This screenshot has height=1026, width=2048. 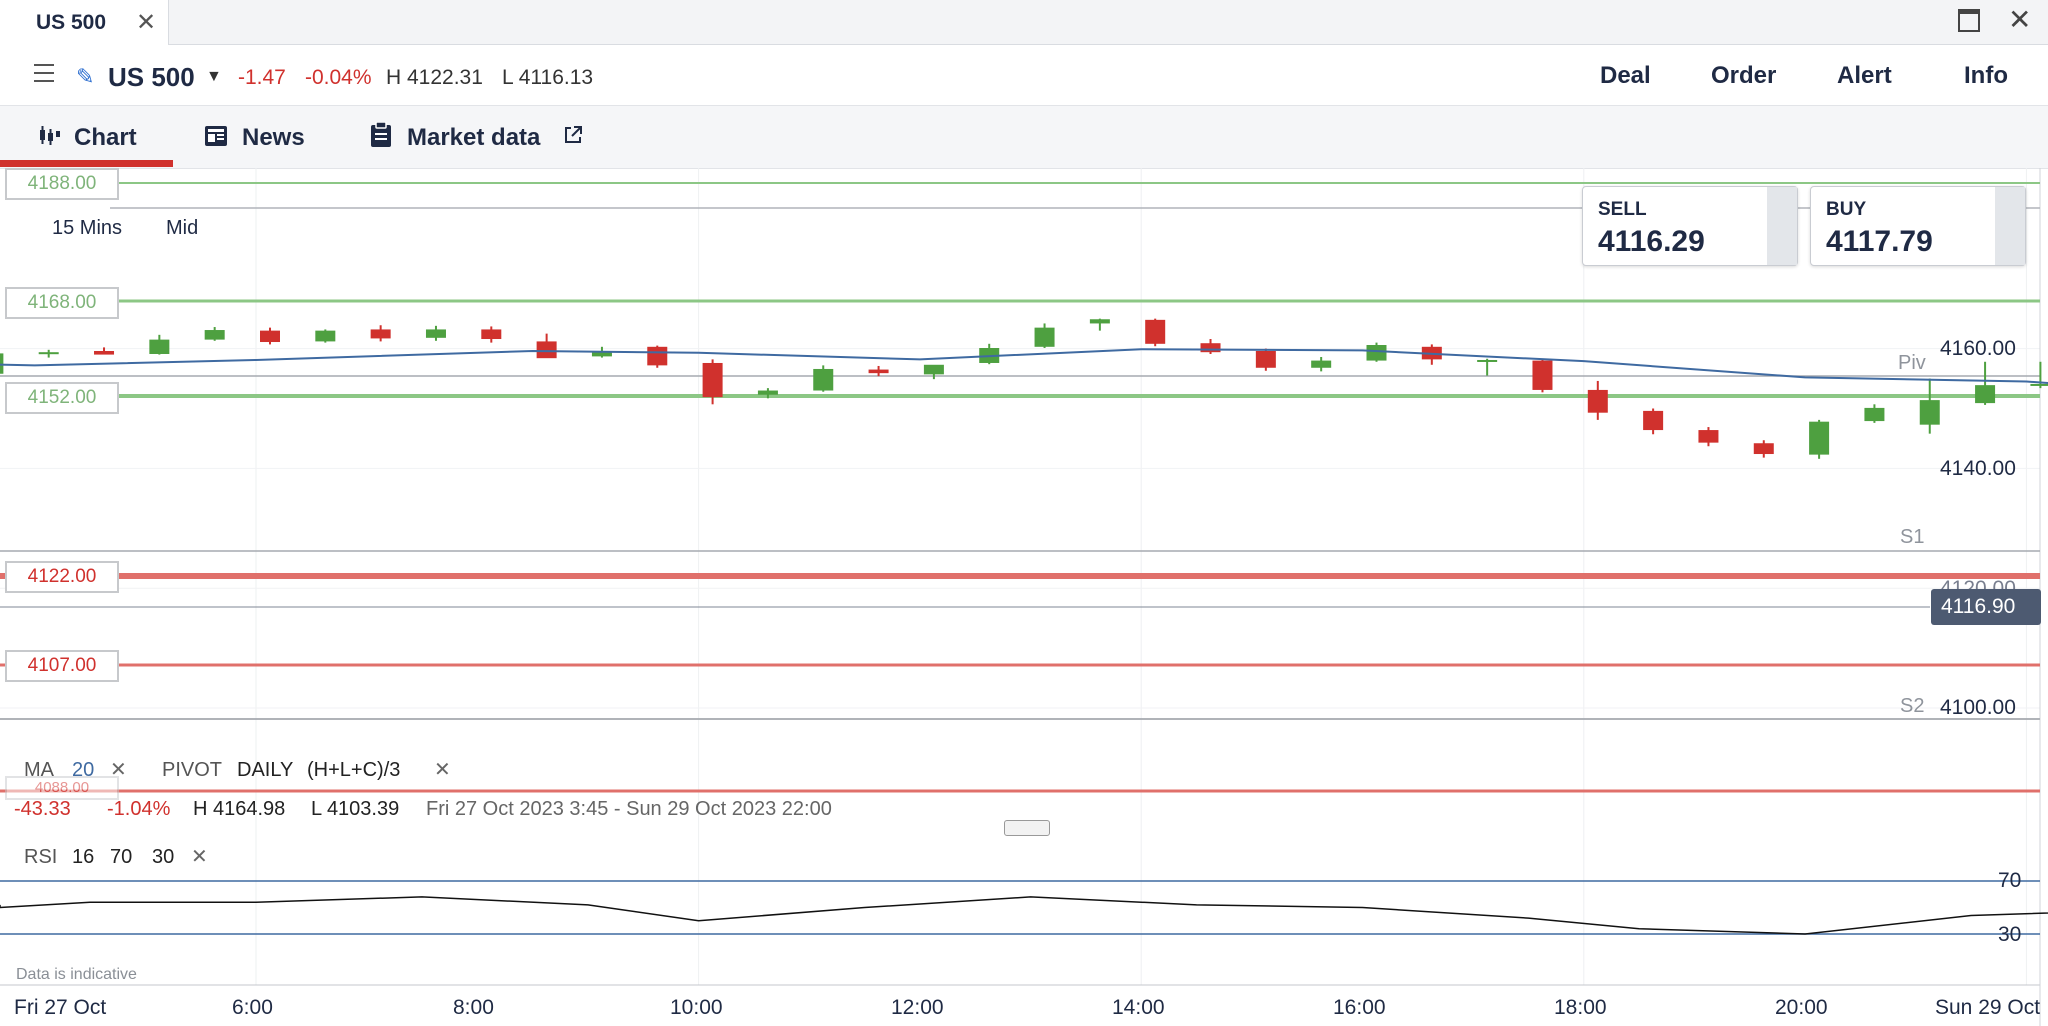 I want to click on pivot-legend-name: PIVOT, so click(x=192, y=770).